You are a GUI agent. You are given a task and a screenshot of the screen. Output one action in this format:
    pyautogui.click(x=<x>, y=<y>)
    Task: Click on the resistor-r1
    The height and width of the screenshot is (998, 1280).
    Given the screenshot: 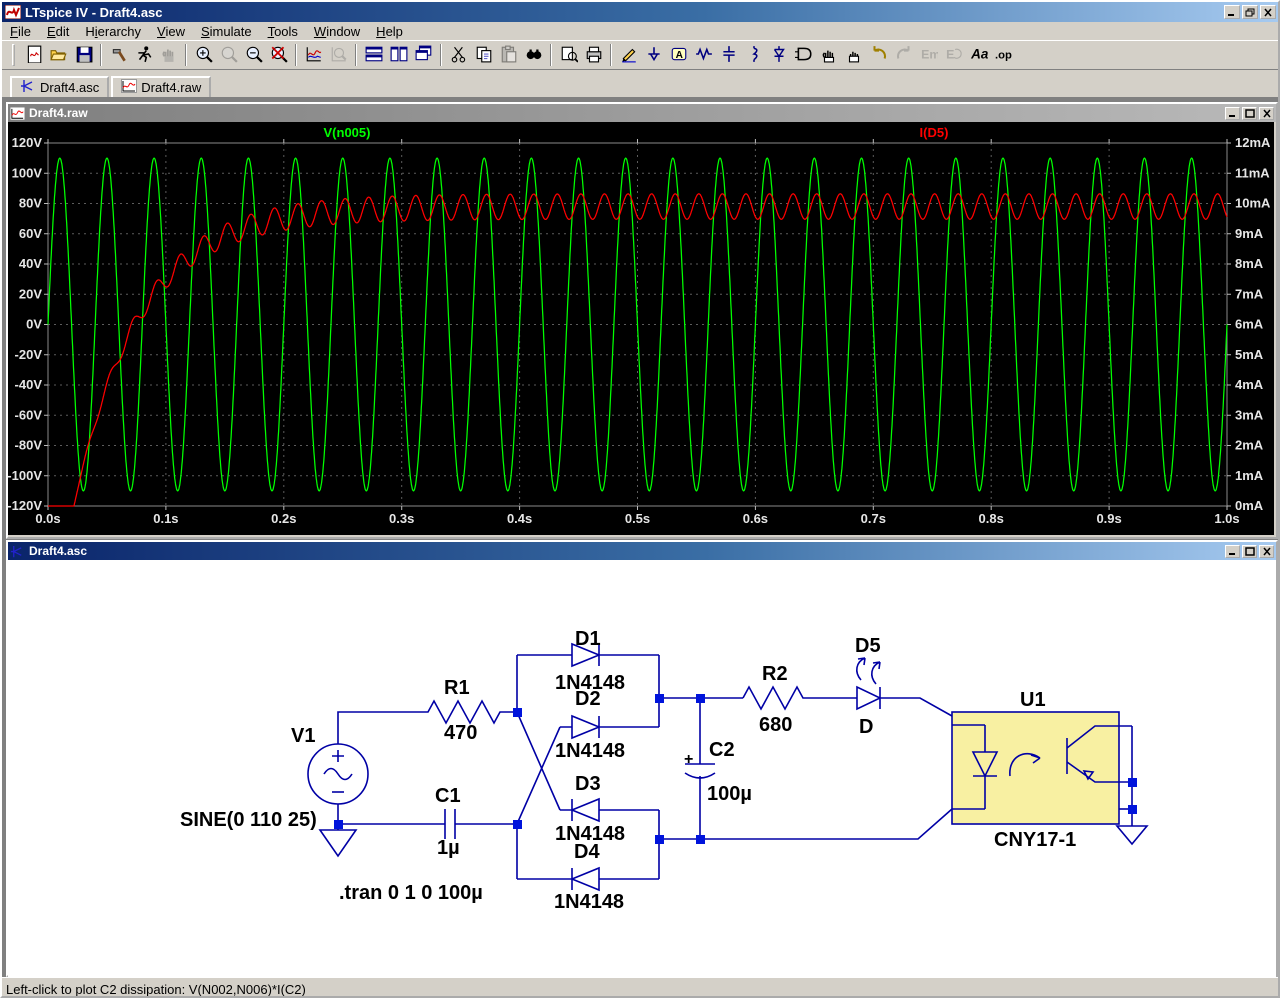 What is the action you would take?
    pyautogui.click(x=468, y=712)
    